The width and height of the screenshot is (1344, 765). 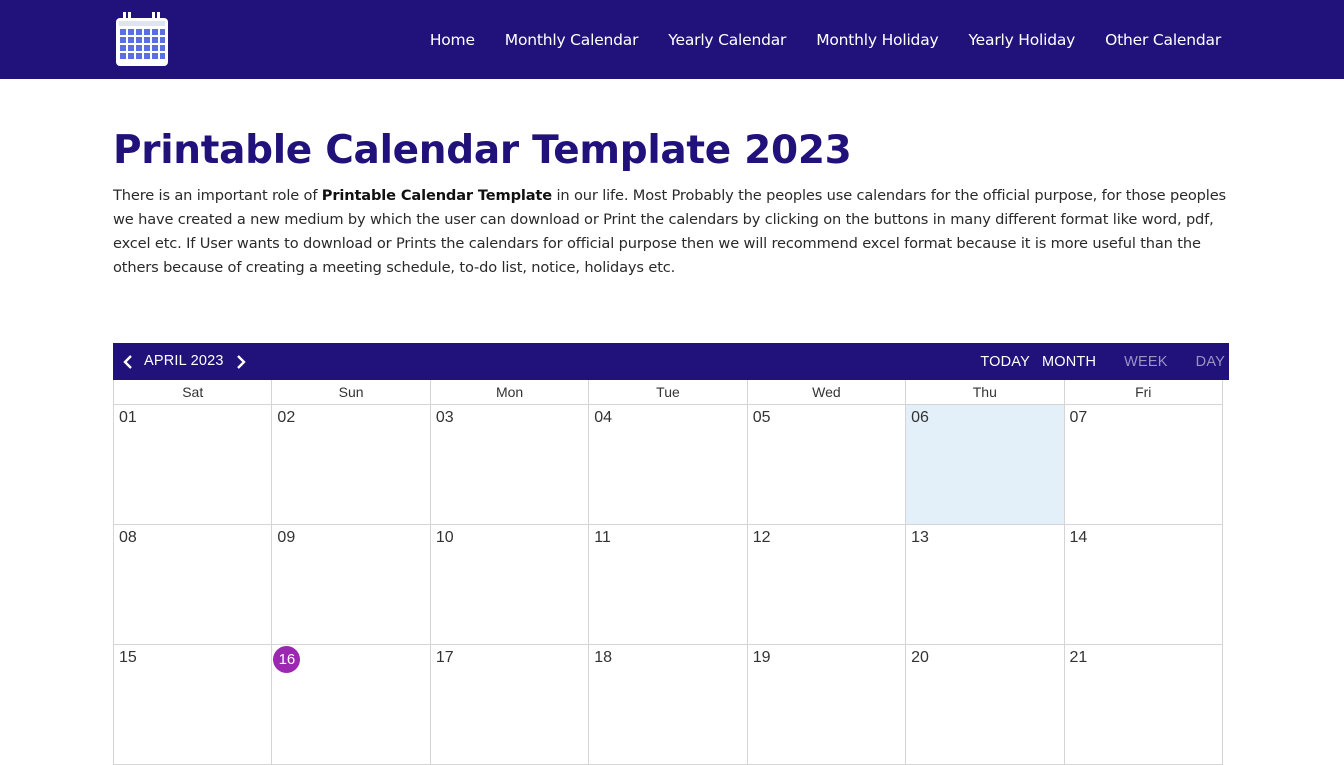 What do you see at coordinates (351, 392) in the screenshot?
I see `weekday-header: Sun` at bounding box center [351, 392].